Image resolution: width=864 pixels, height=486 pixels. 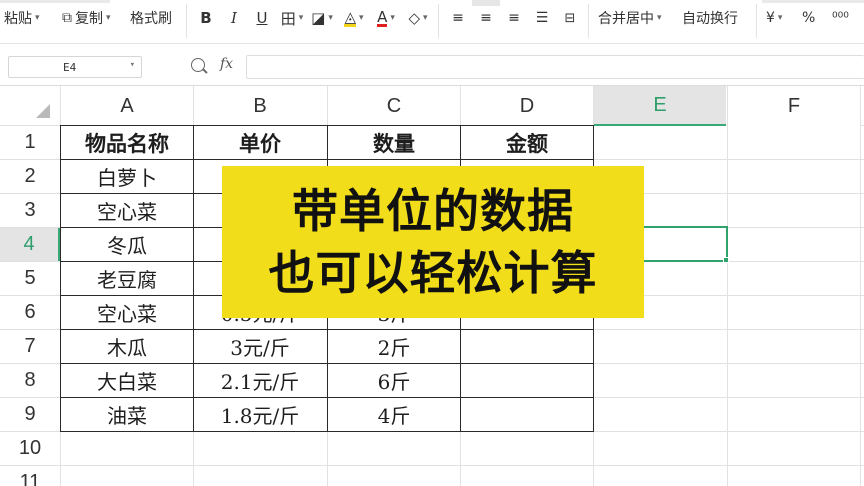 I want to click on row-header-7: 7, so click(x=30, y=346).